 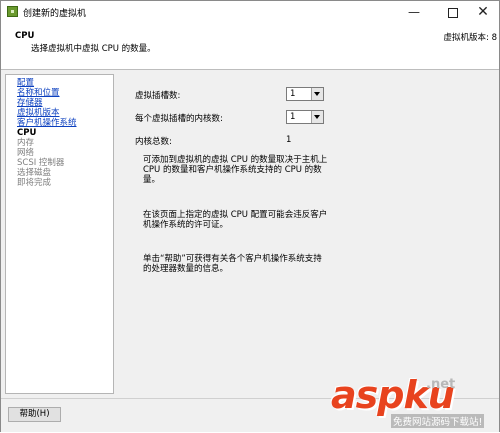 I want to click on sockets-label: 虚拟插槽数:, so click(x=158, y=96).